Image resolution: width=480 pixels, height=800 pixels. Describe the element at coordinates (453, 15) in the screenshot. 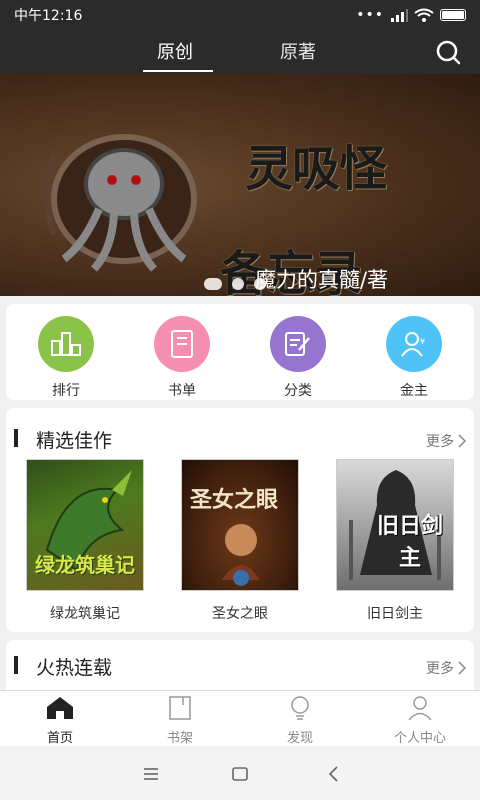

I see `battery-icon` at that location.